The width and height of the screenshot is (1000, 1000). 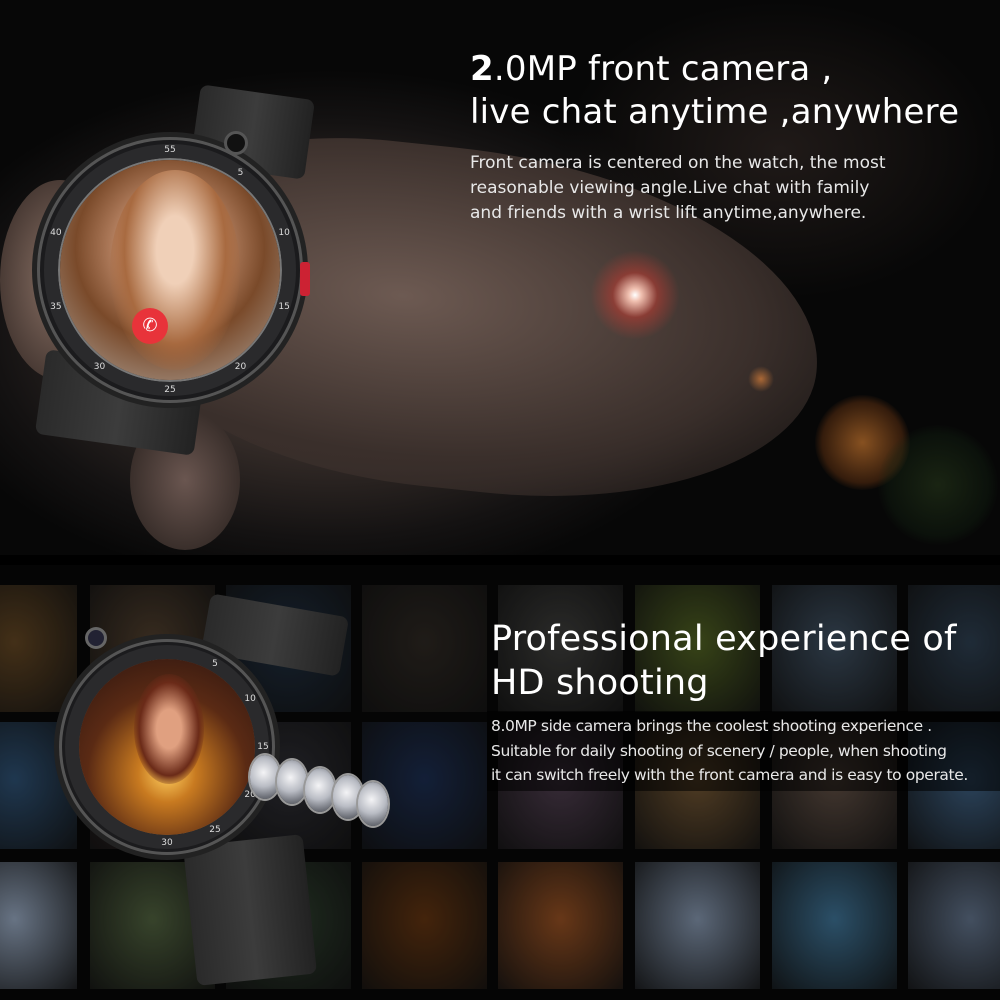 I want to click on bokeh-small, so click(x=761, y=379).